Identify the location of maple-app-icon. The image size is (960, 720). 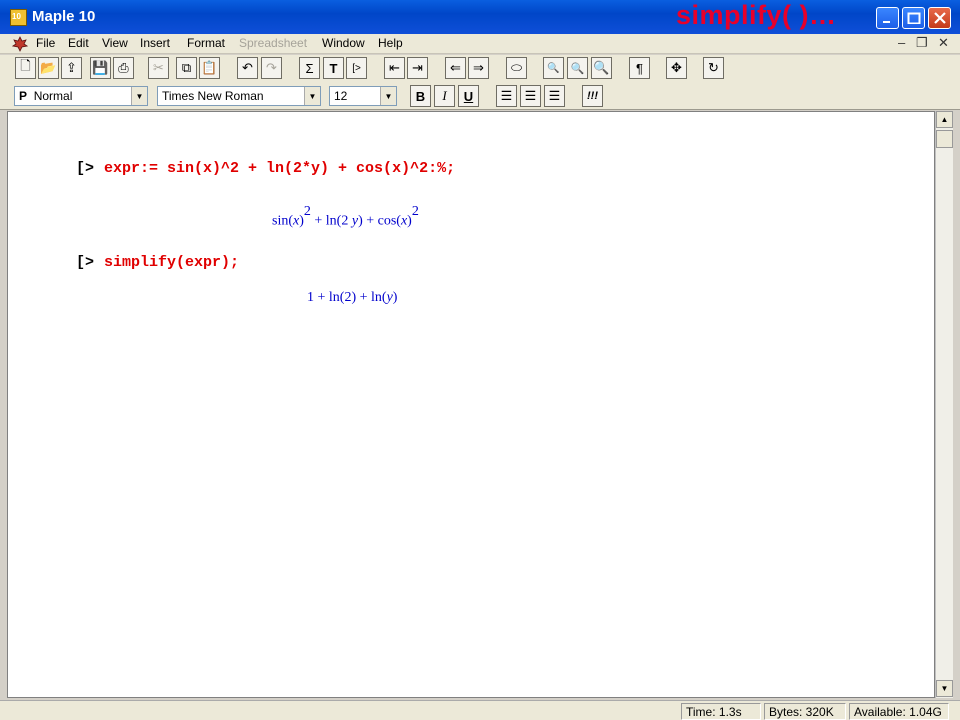
(18, 17).